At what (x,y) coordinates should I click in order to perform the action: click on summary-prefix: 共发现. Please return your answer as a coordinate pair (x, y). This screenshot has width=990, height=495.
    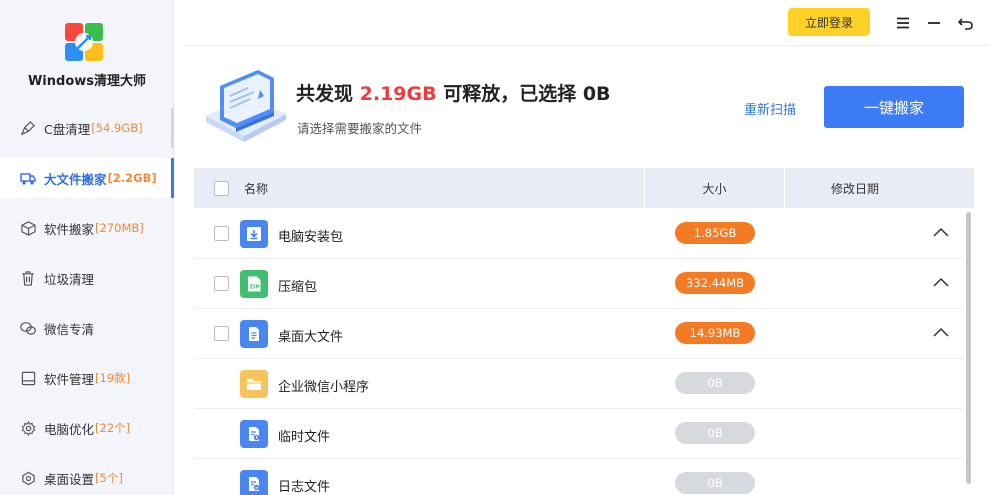
    Looking at the image, I should click on (328, 94).